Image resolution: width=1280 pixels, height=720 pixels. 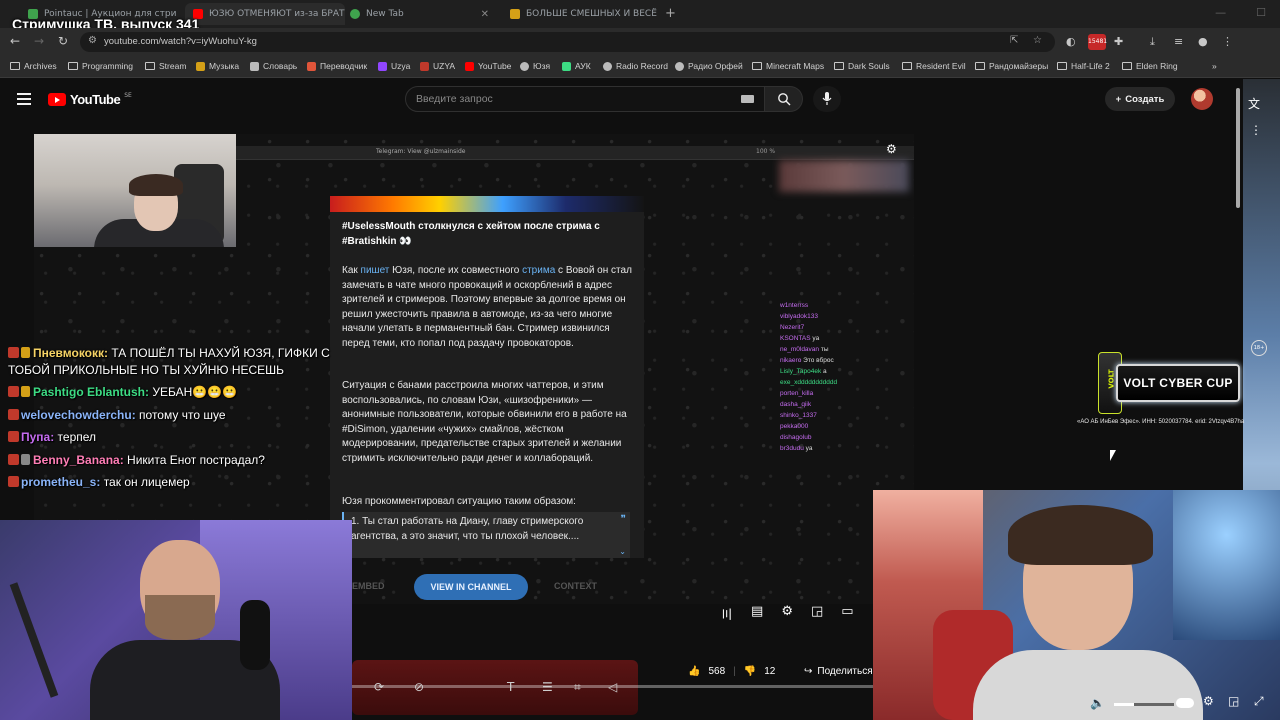 What do you see at coordinates (1214, 66) in the screenshot?
I see `more-bookmarks-chevron-icon: »` at bounding box center [1214, 66].